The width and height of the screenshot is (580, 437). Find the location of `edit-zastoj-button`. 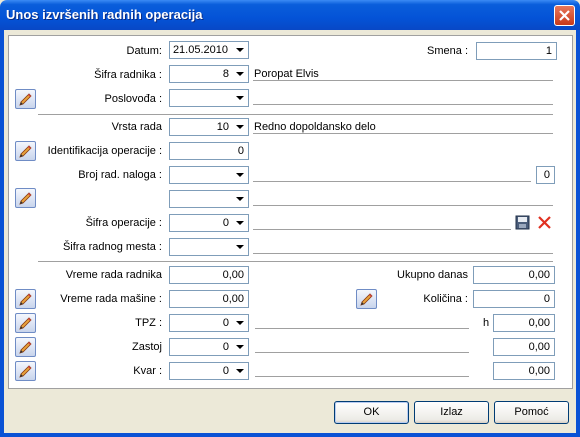

edit-zastoj-button is located at coordinates (25, 347).